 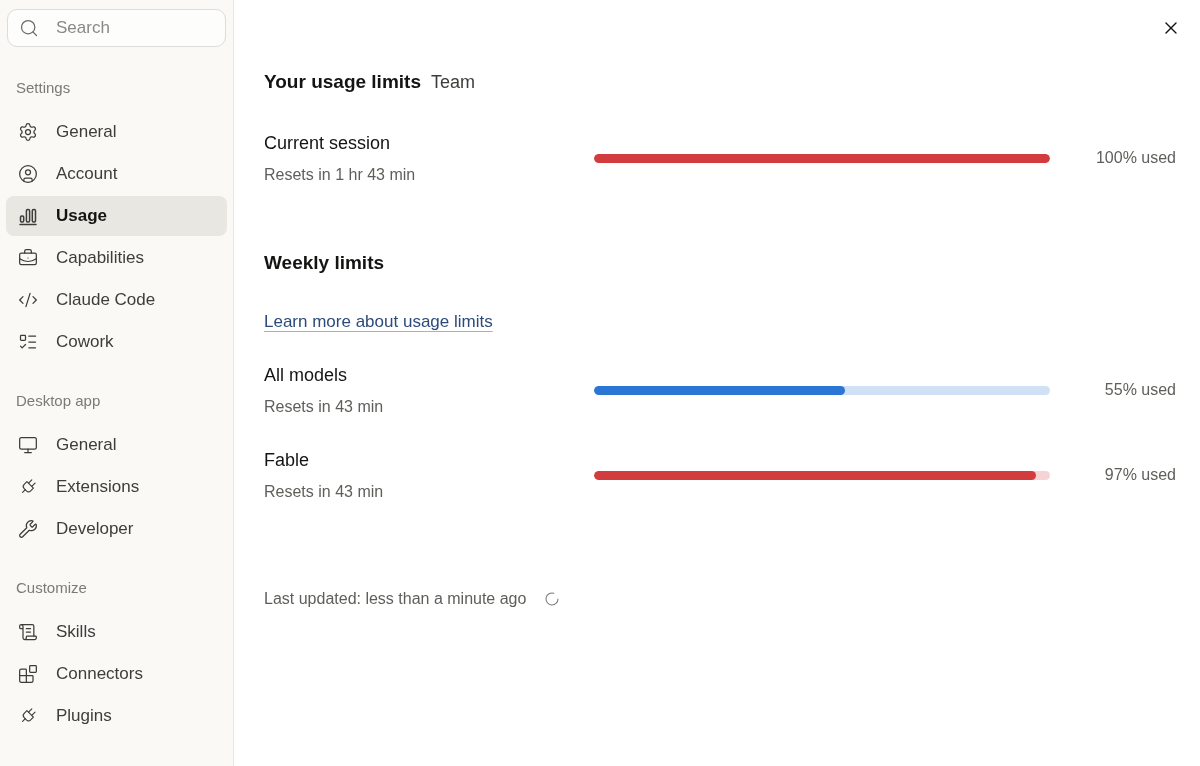 What do you see at coordinates (342, 82) in the screenshot?
I see `page-title: Your usage limits` at bounding box center [342, 82].